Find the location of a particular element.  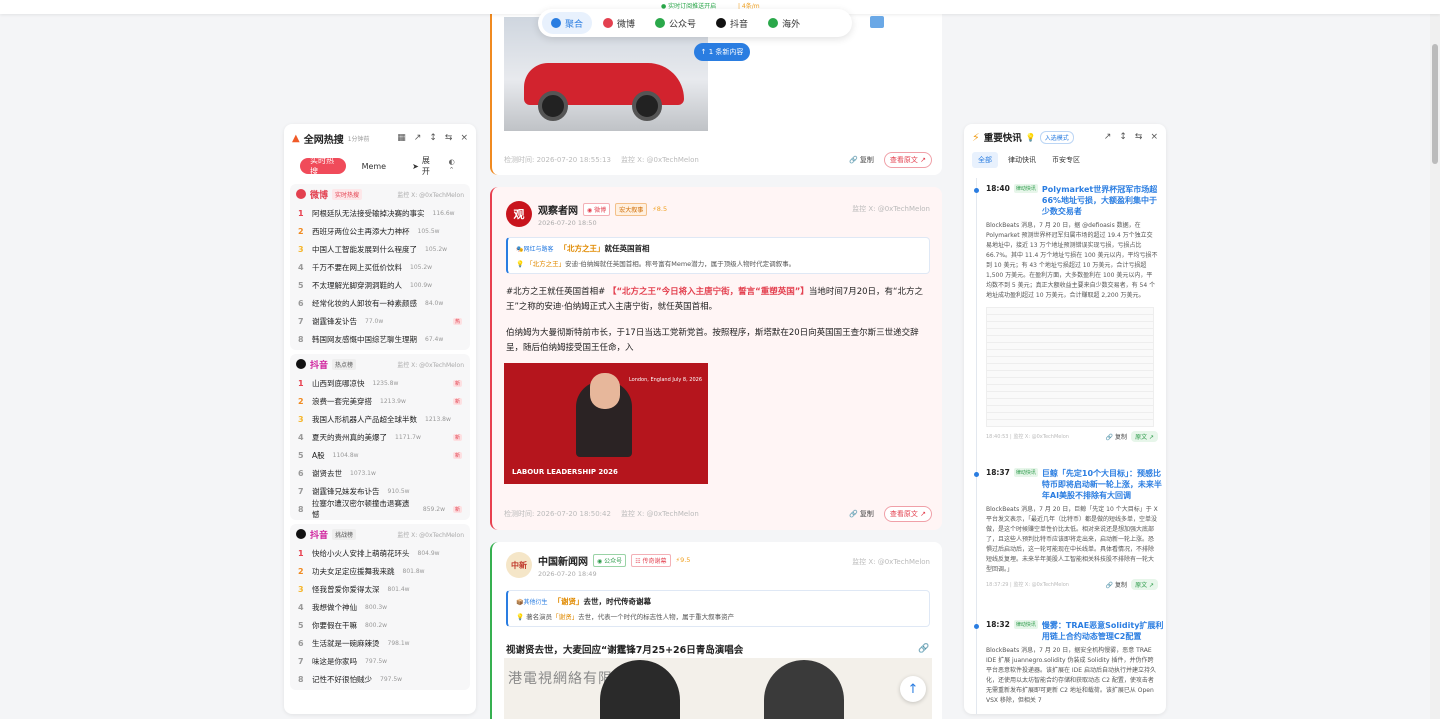

hot-search-row: 8 韩国网友感慨中国综艺聊生理期 67.4w is located at coordinates (380, 339).